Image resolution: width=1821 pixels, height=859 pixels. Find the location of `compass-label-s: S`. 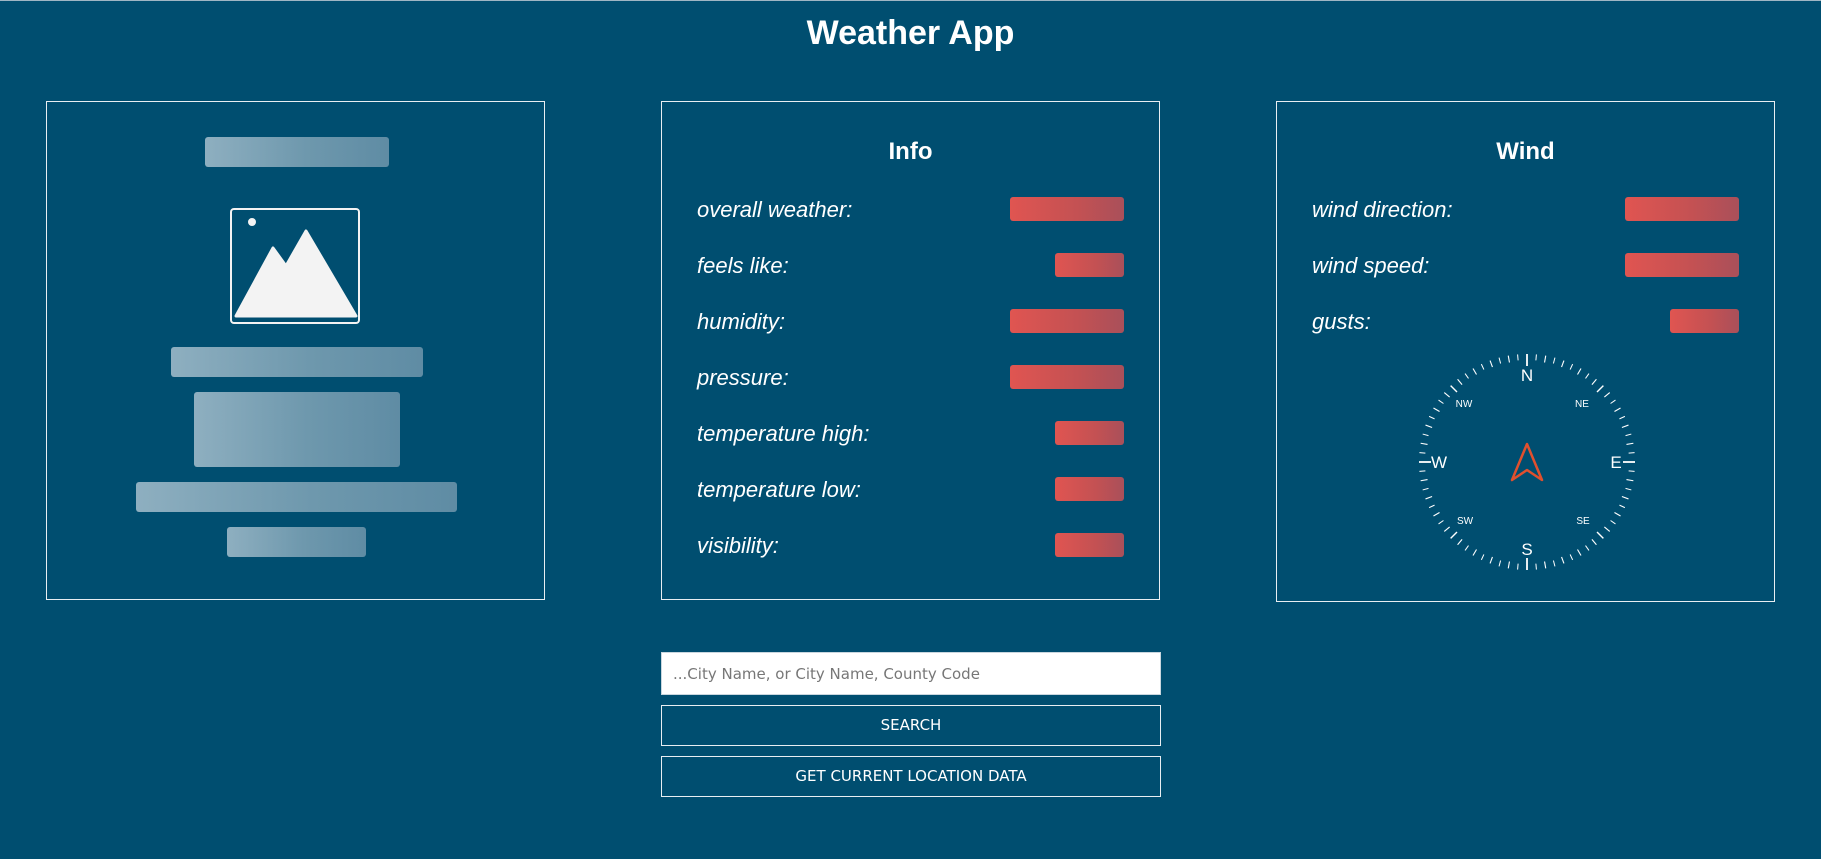

compass-label-s: S is located at coordinates (1526, 549).